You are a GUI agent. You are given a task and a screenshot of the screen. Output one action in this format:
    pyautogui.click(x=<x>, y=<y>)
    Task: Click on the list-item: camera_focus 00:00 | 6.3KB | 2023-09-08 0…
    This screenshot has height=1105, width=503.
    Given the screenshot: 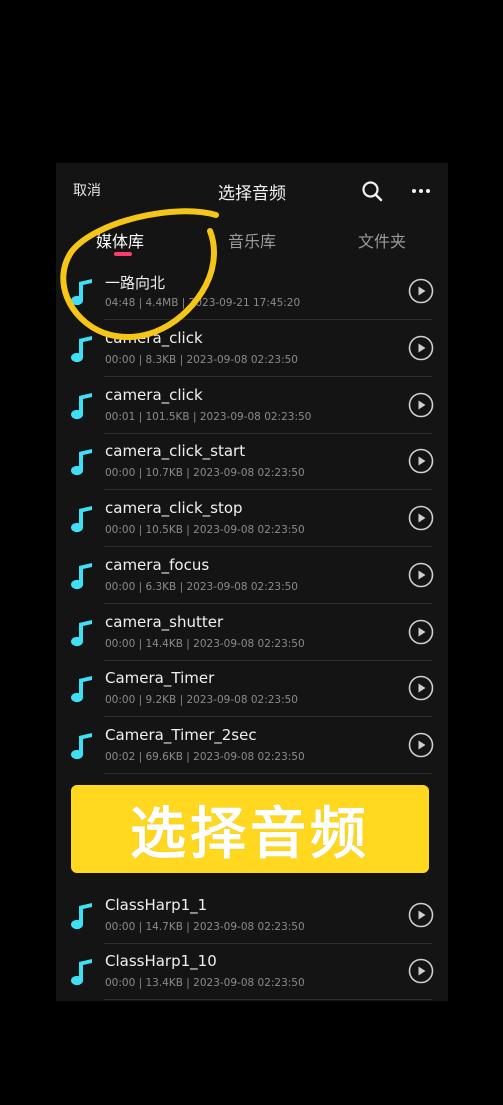 What is the action you would take?
    pyautogui.click(x=252, y=575)
    